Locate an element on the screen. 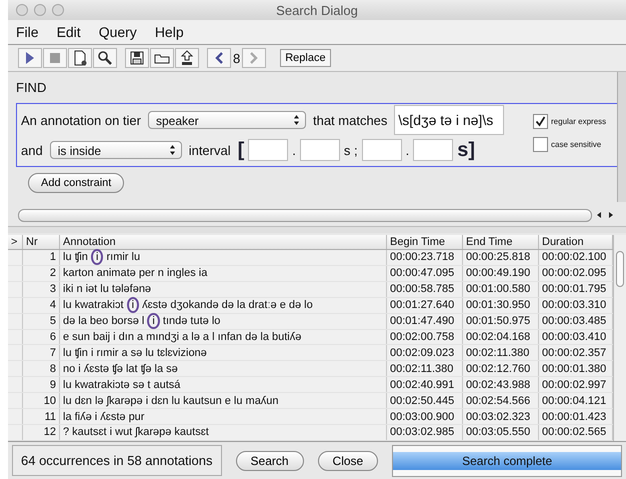 This screenshot has width=626, height=479. previous-icon is located at coordinates (219, 58).